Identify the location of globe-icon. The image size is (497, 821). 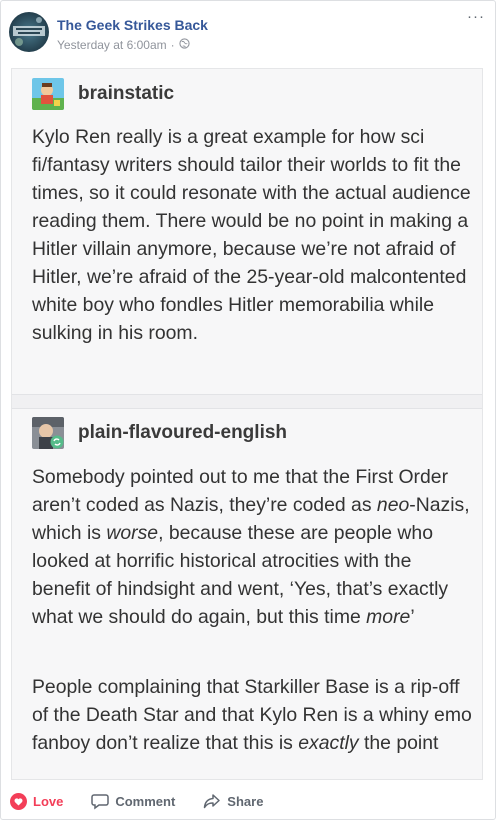
(184, 45).